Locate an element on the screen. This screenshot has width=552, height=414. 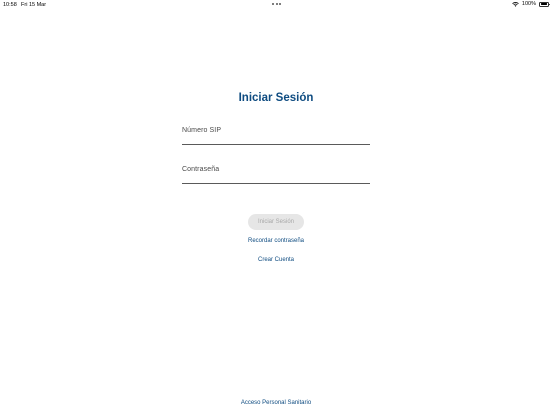
wifi-icon is located at coordinates (515, 4).